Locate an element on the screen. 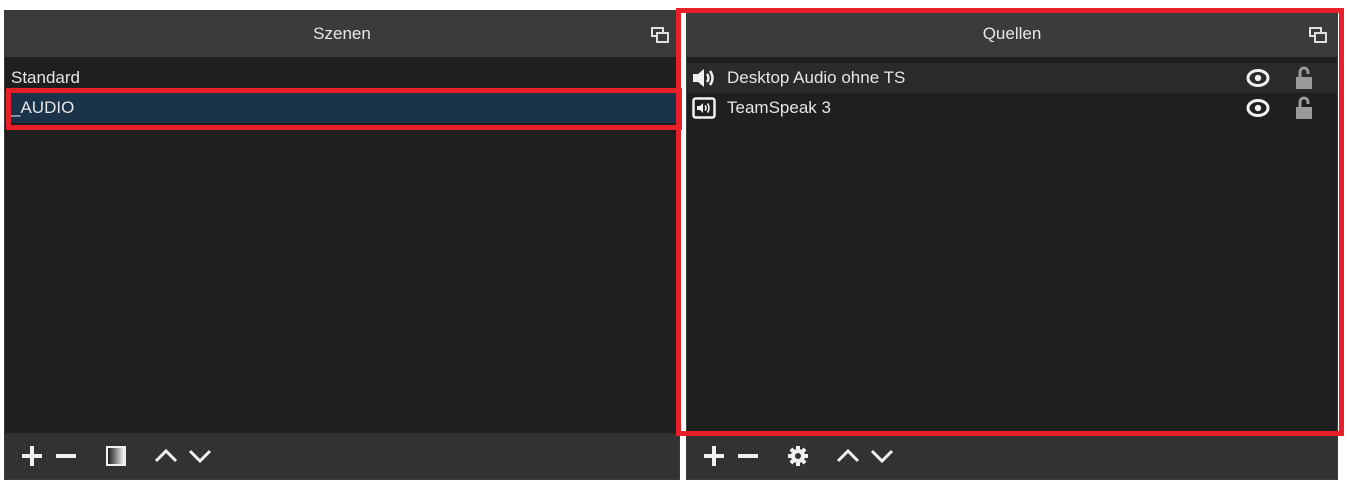 This screenshot has width=1348, height=483. scenes-toolbar is located at coordinates (342, 456).